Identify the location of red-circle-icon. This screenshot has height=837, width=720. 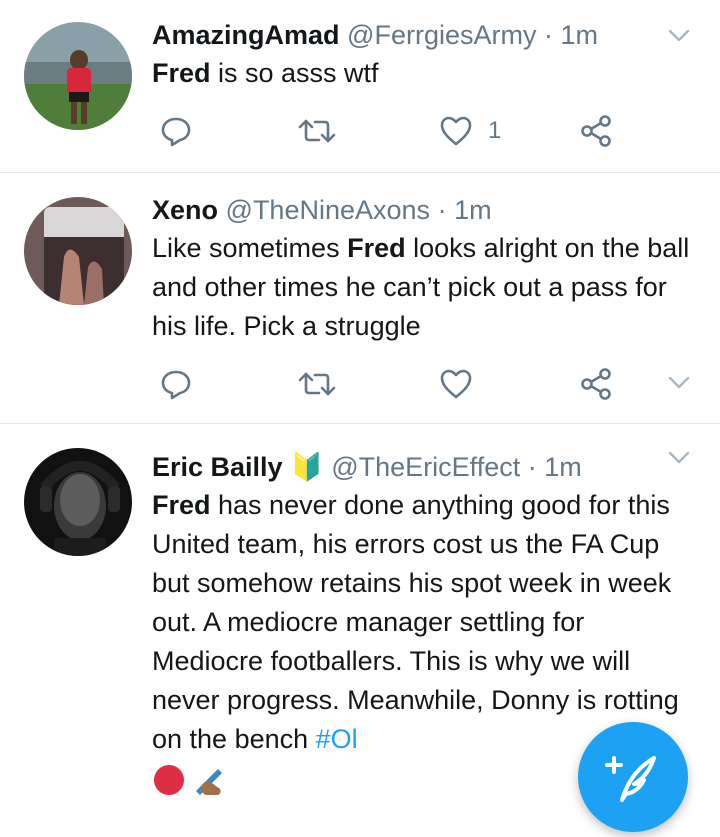
(169, 780).